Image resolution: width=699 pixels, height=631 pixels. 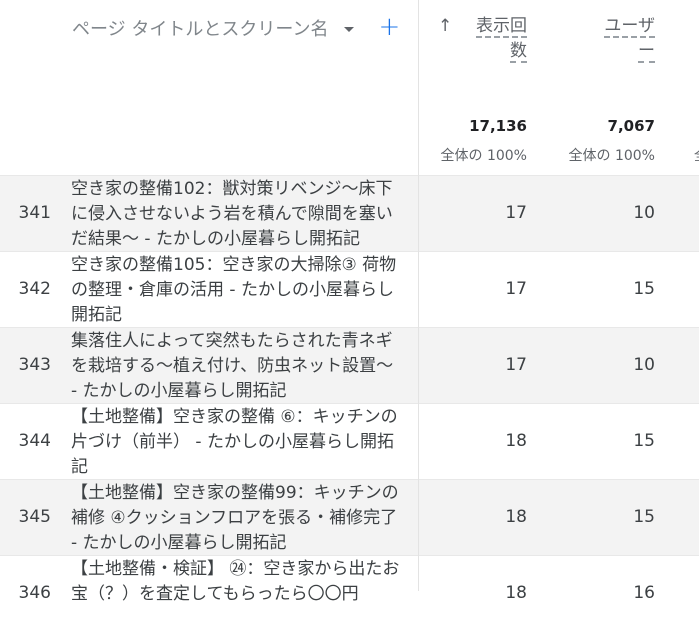 What do you see at coordinates (200, 28) in the screenshot?
I see `dimension-label: ページ タイトルとスクリーン名` at bounding box center [200, 28].